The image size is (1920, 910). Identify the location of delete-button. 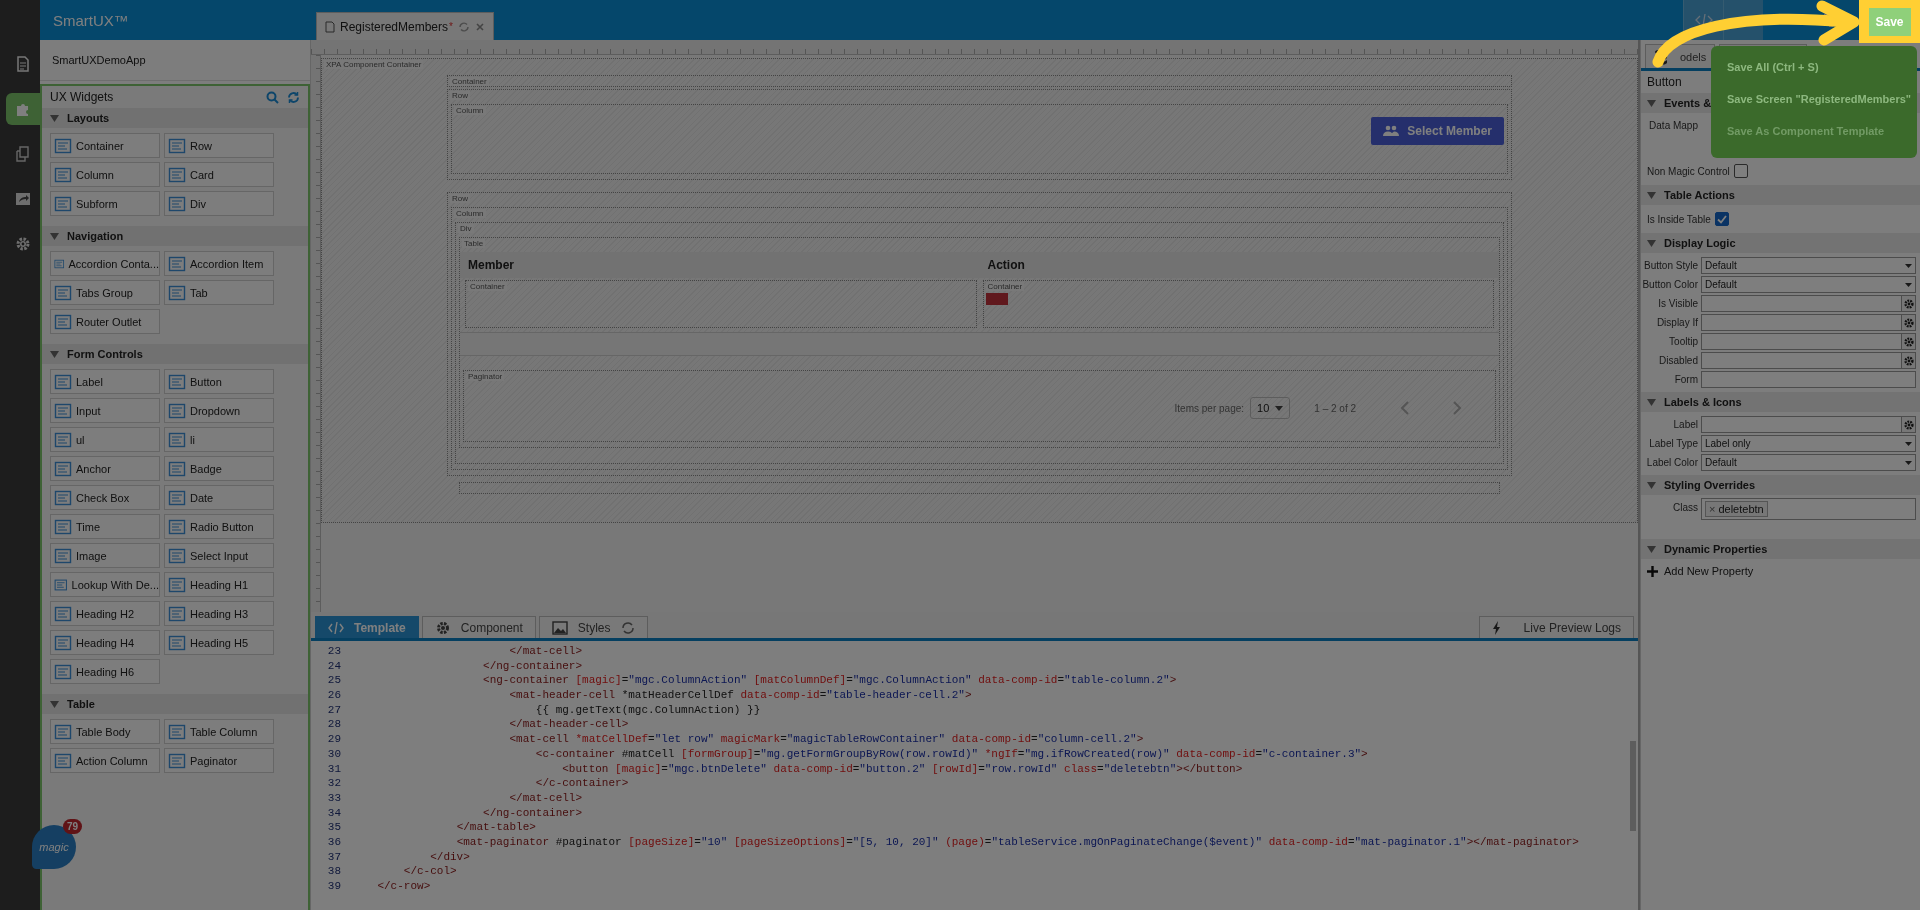
(996, 299).